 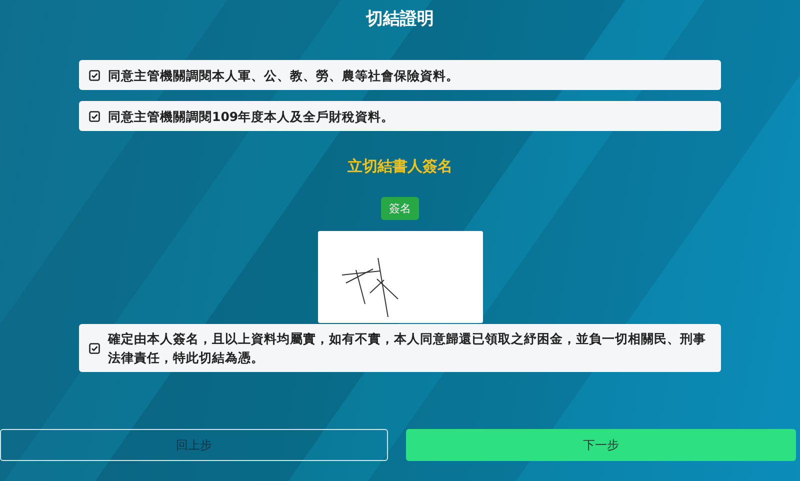 What do you see at coordinates (251, 117) in the screenshot?
I see `consent-text: 同意主管機關調閱109年度本人及全戶財稅資料。` at bounding box center [251, 117].